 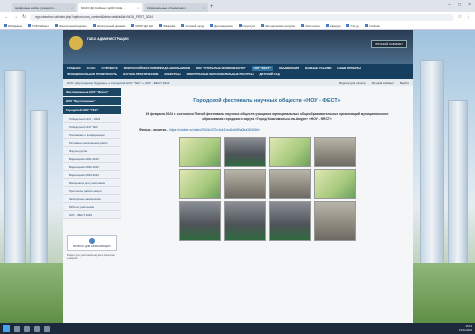 What do you see at coordinates (91, 68) in the screenshot?
I see `nav-item: О НАС` at bounding box center [91, 68].